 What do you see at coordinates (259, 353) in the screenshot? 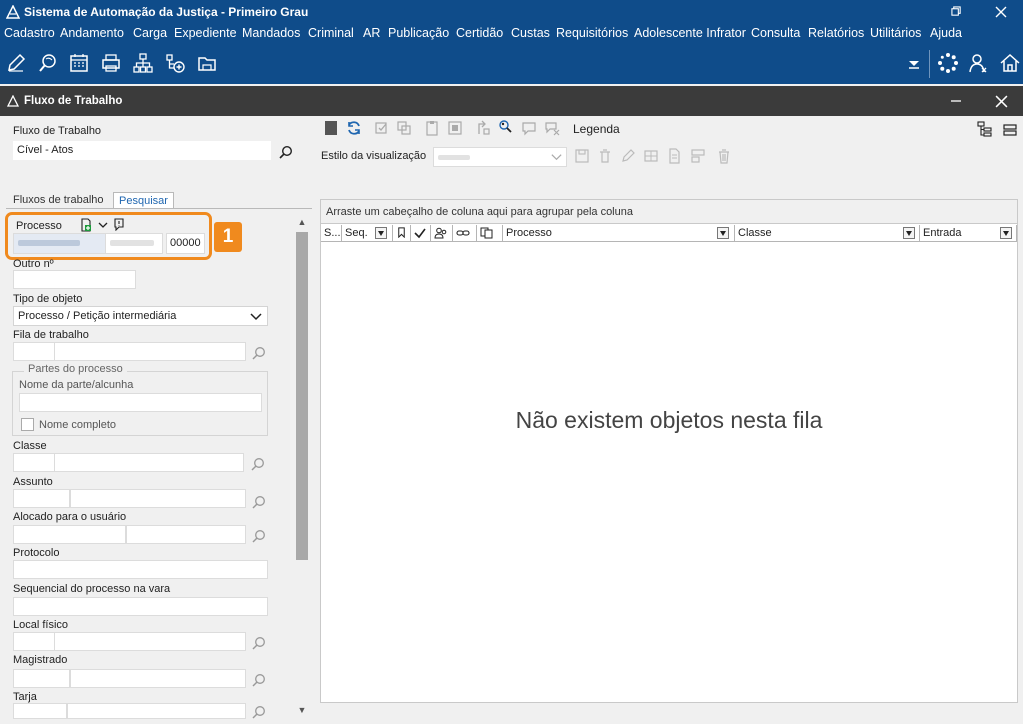
I see `fila-search-icon` at bounding box center [259, 353].